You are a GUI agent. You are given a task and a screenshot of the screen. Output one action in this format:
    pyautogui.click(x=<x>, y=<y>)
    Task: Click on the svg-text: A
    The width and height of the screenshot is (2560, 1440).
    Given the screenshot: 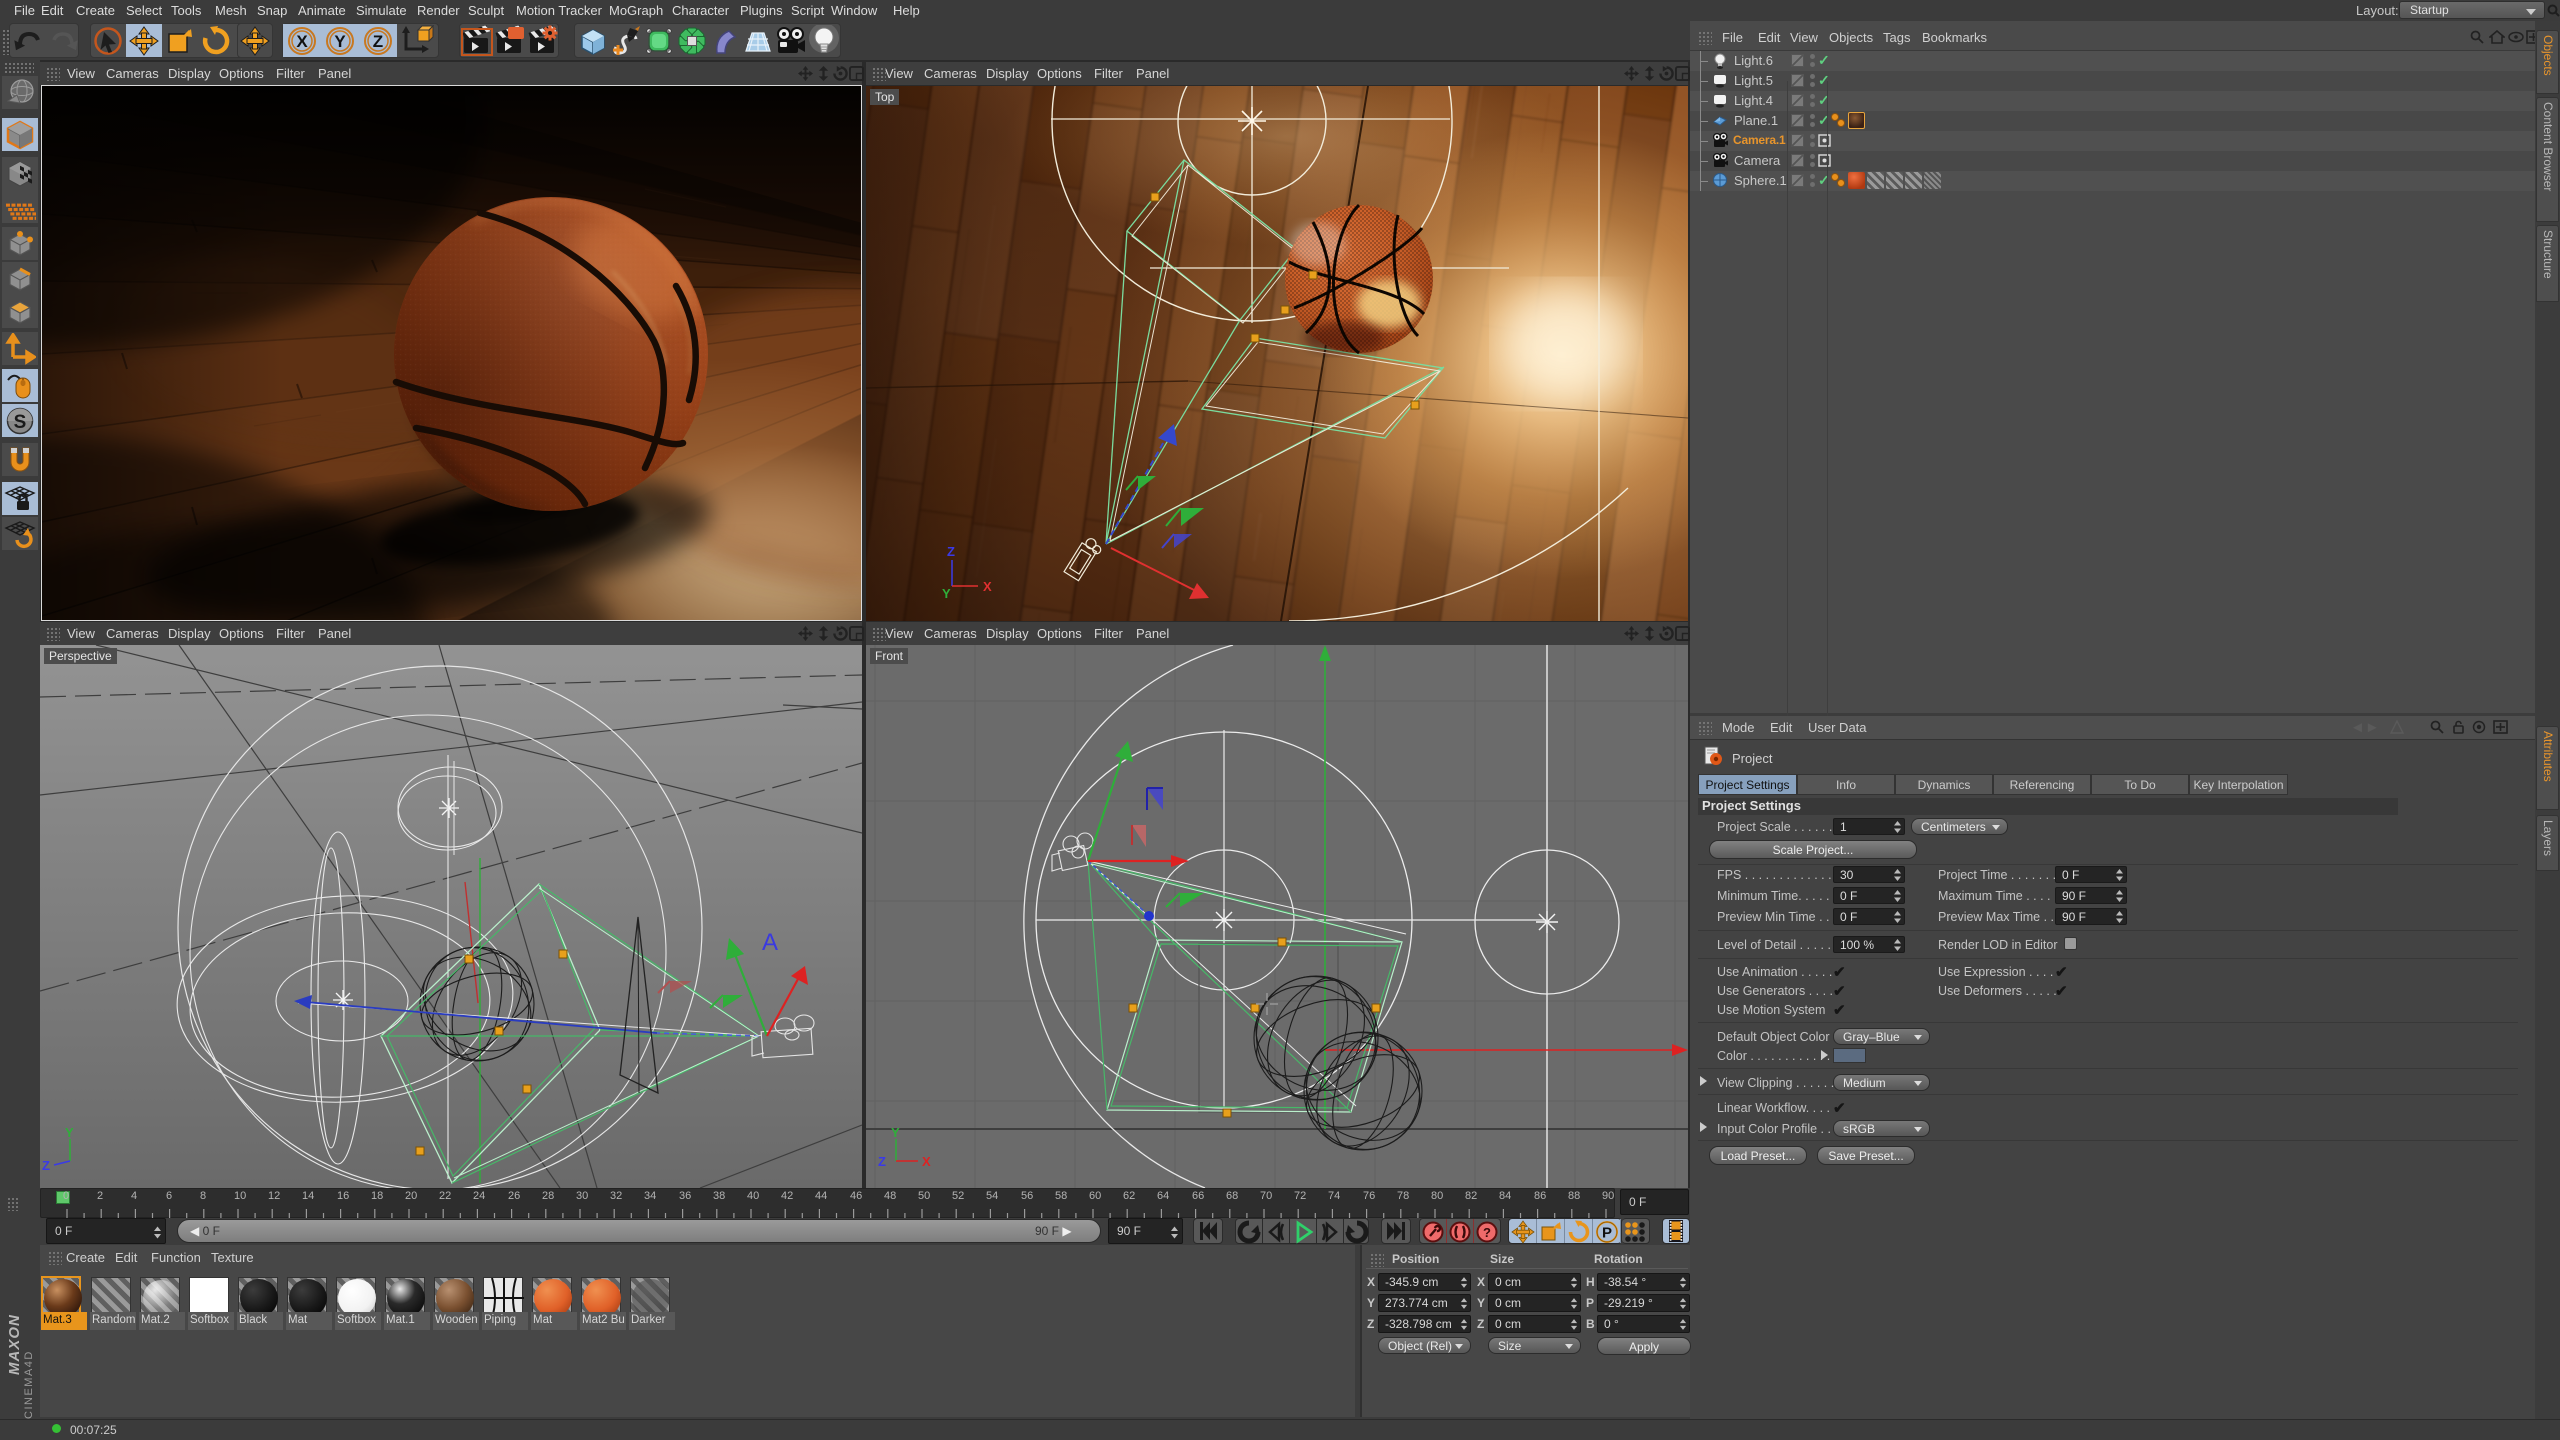 What is the action you would take?
    pyautogui.click(x=770, y=942)
    